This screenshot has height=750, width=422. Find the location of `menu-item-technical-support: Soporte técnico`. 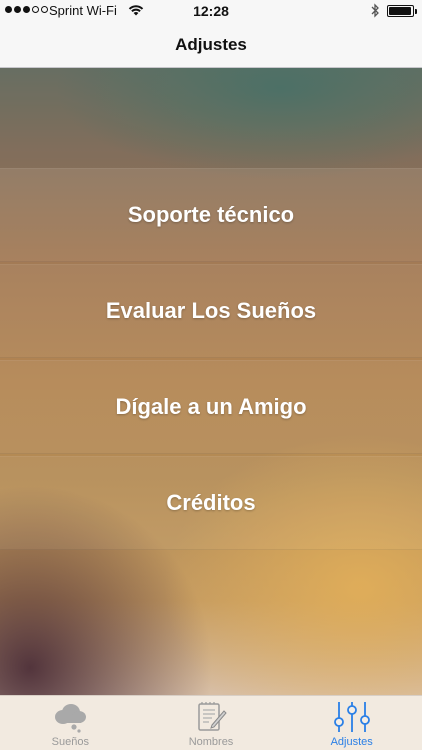

menu-item-technical-support: Soporte técnico is located at coordinates (211, 215).